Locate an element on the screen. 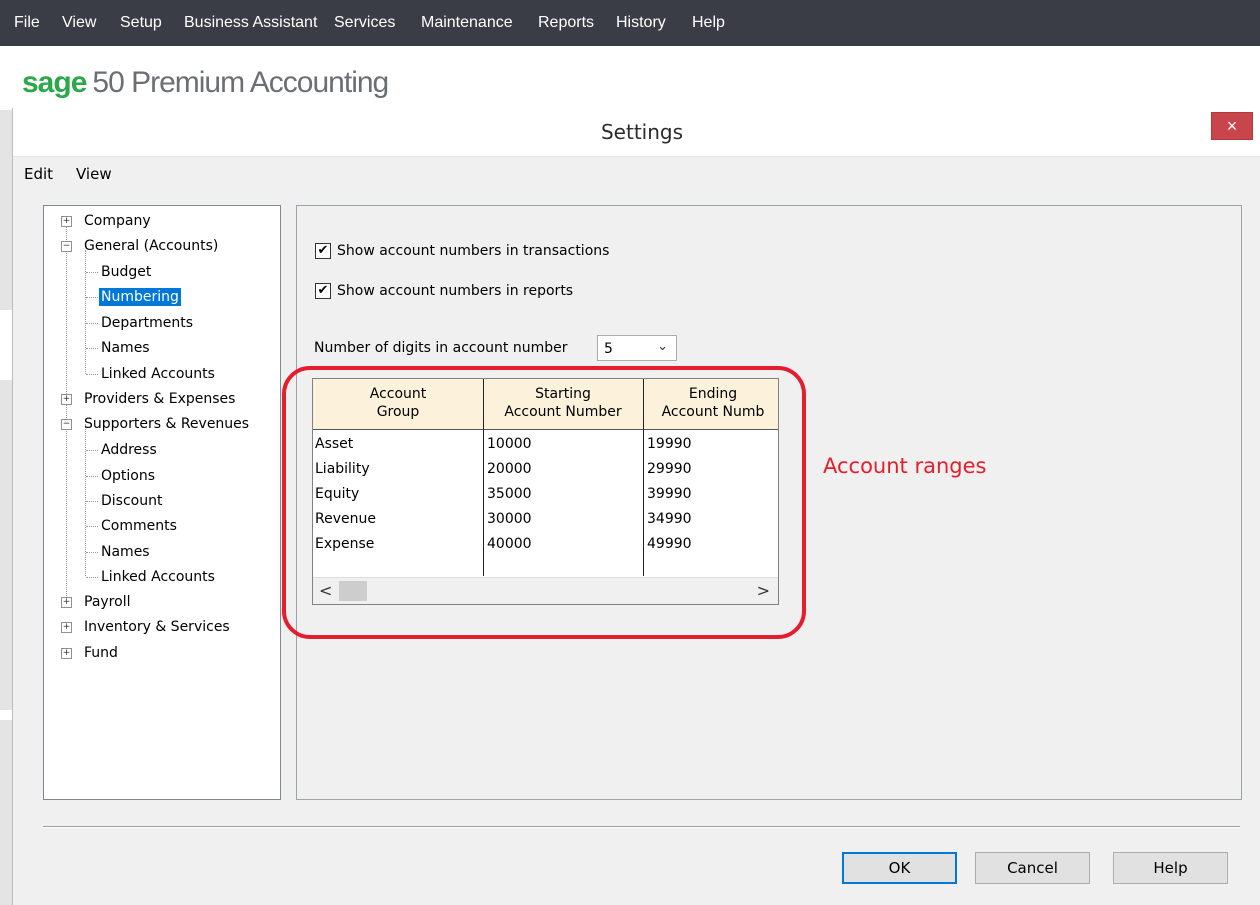 The height and width of the screenshot is (905, 1260). tree-item-options: Options is located at coordinates (128, 476).